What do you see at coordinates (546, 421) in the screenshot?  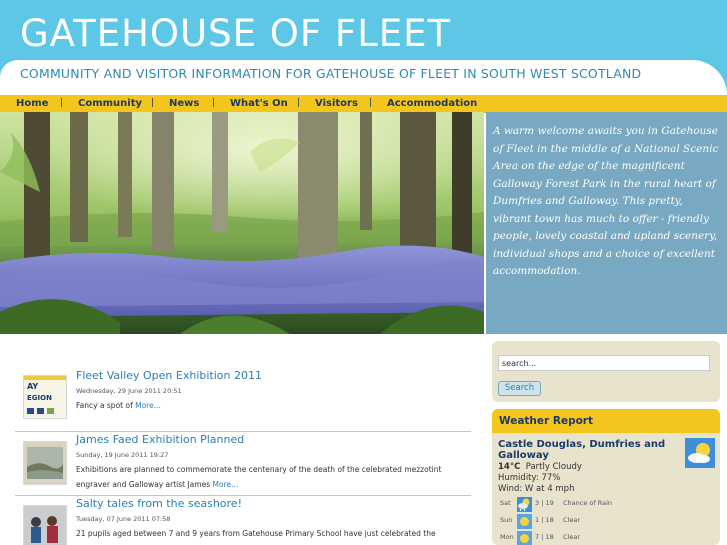 I see `weather-title: Weather Report` at bounding box center [546, 421].